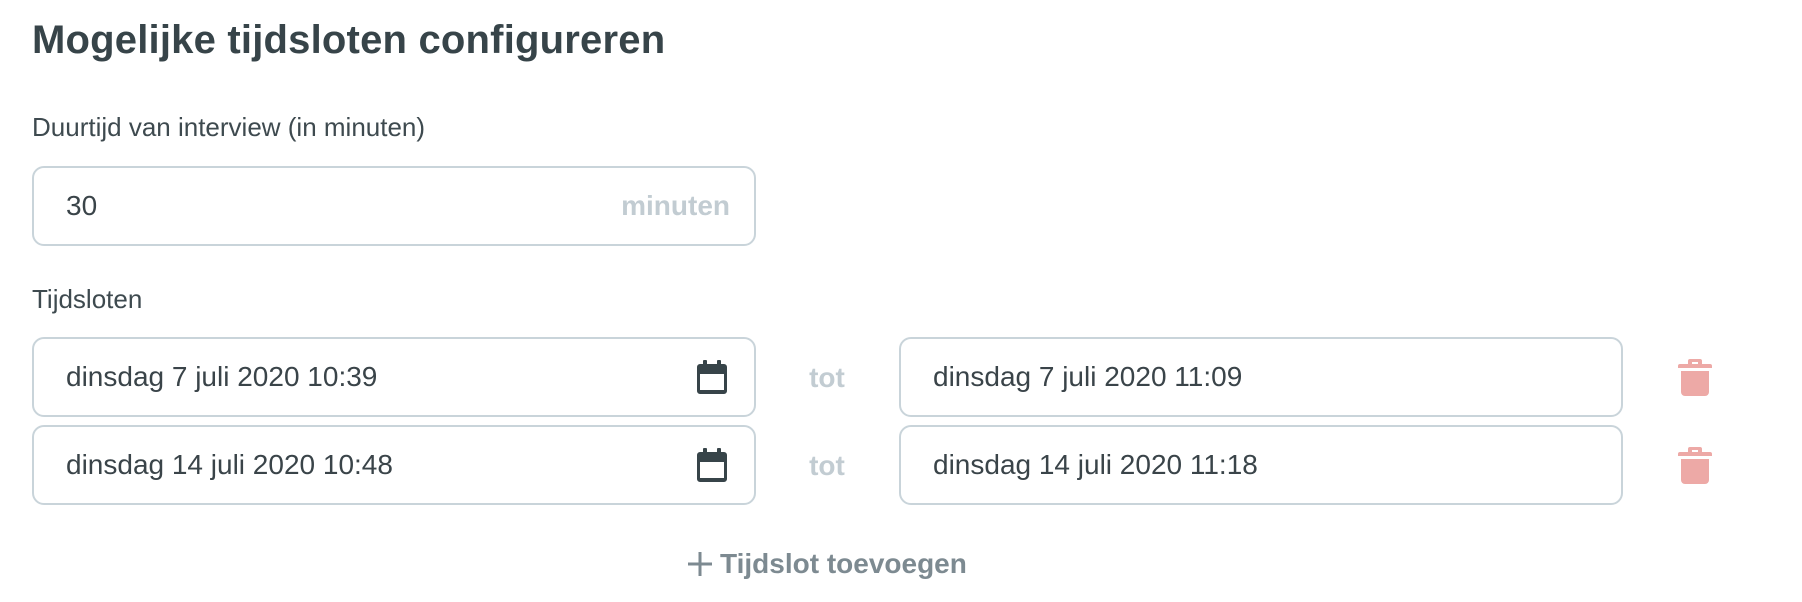  I want to click on duration-input, so click(344, 206).